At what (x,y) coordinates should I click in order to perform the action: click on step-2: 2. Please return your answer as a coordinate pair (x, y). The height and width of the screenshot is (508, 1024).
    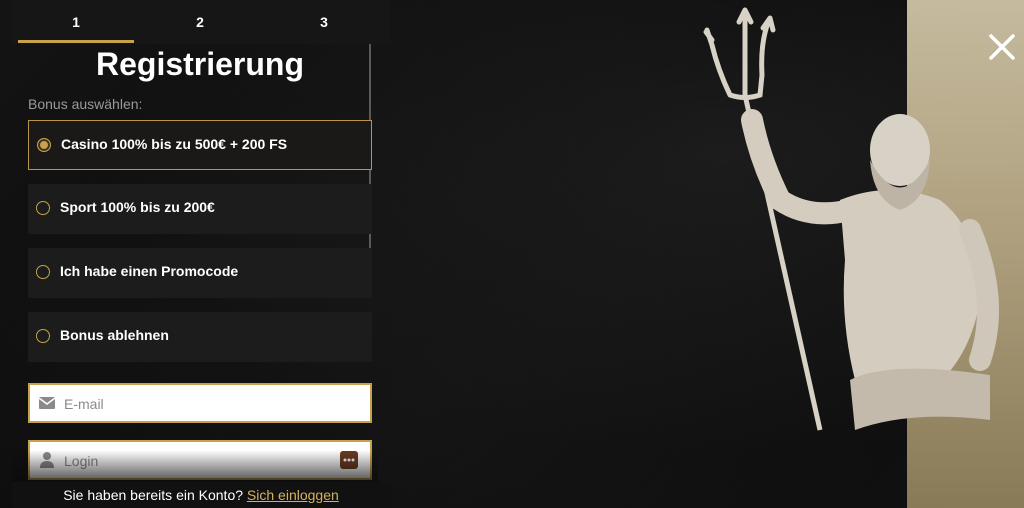
    Looking at the image, I should click on (200, 22).